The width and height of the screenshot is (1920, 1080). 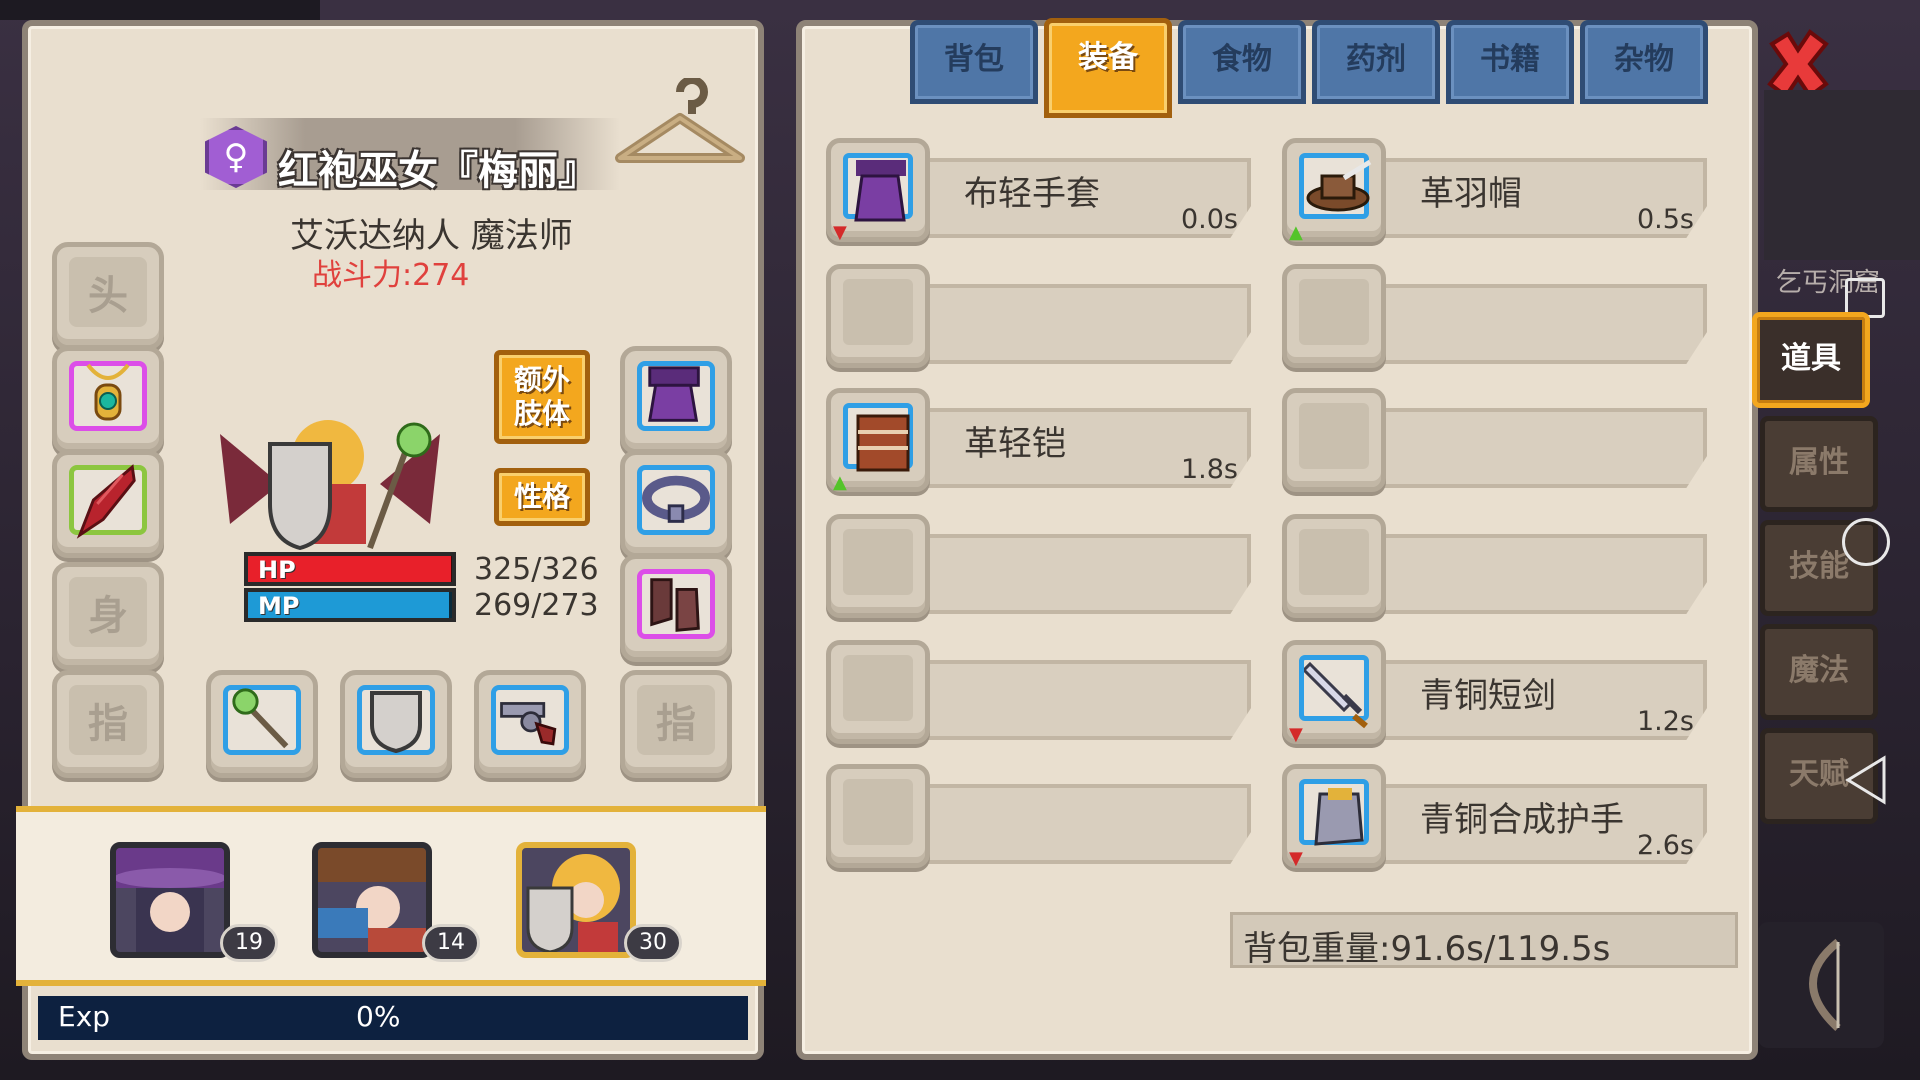 What do you see at coordinates (1819, 672) in the screenshot?
I see `side-tab-magic: 魔法` at bounding box center [1819, 672].